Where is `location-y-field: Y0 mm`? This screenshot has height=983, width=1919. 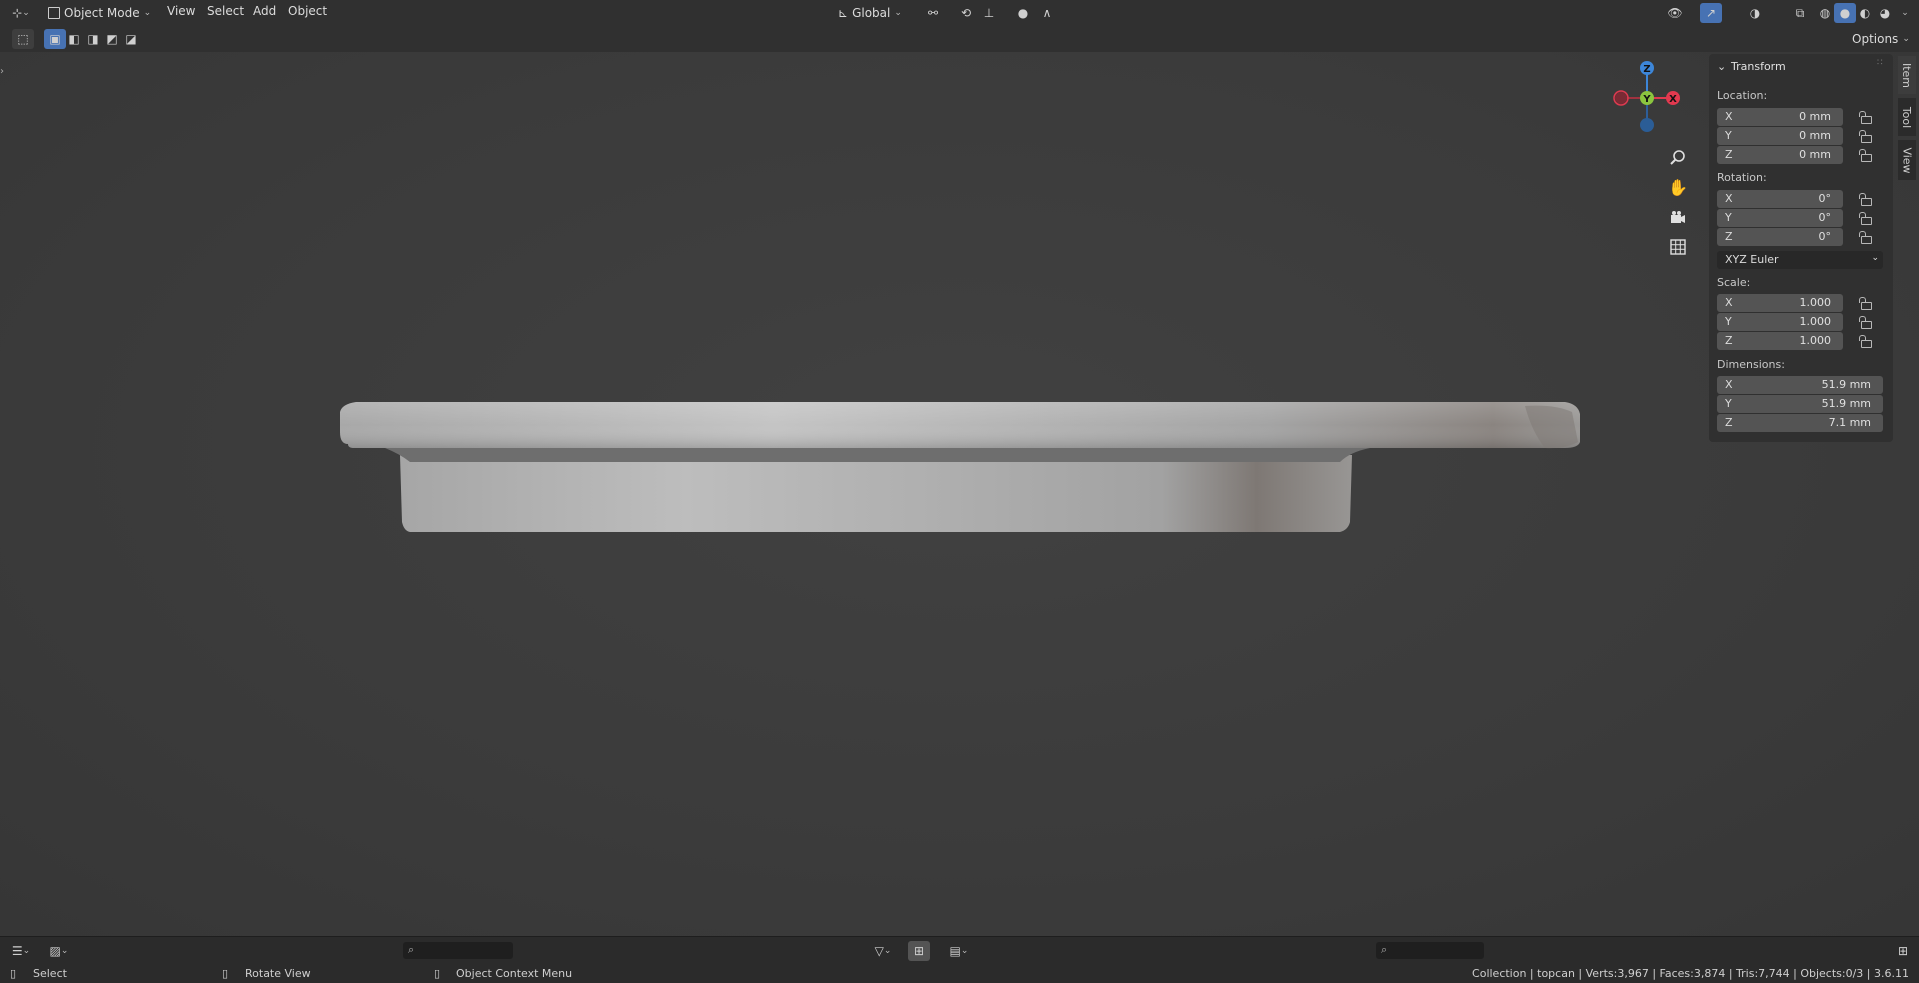 location-y-field: Y0 mm is located at coordinates (1780, 136).